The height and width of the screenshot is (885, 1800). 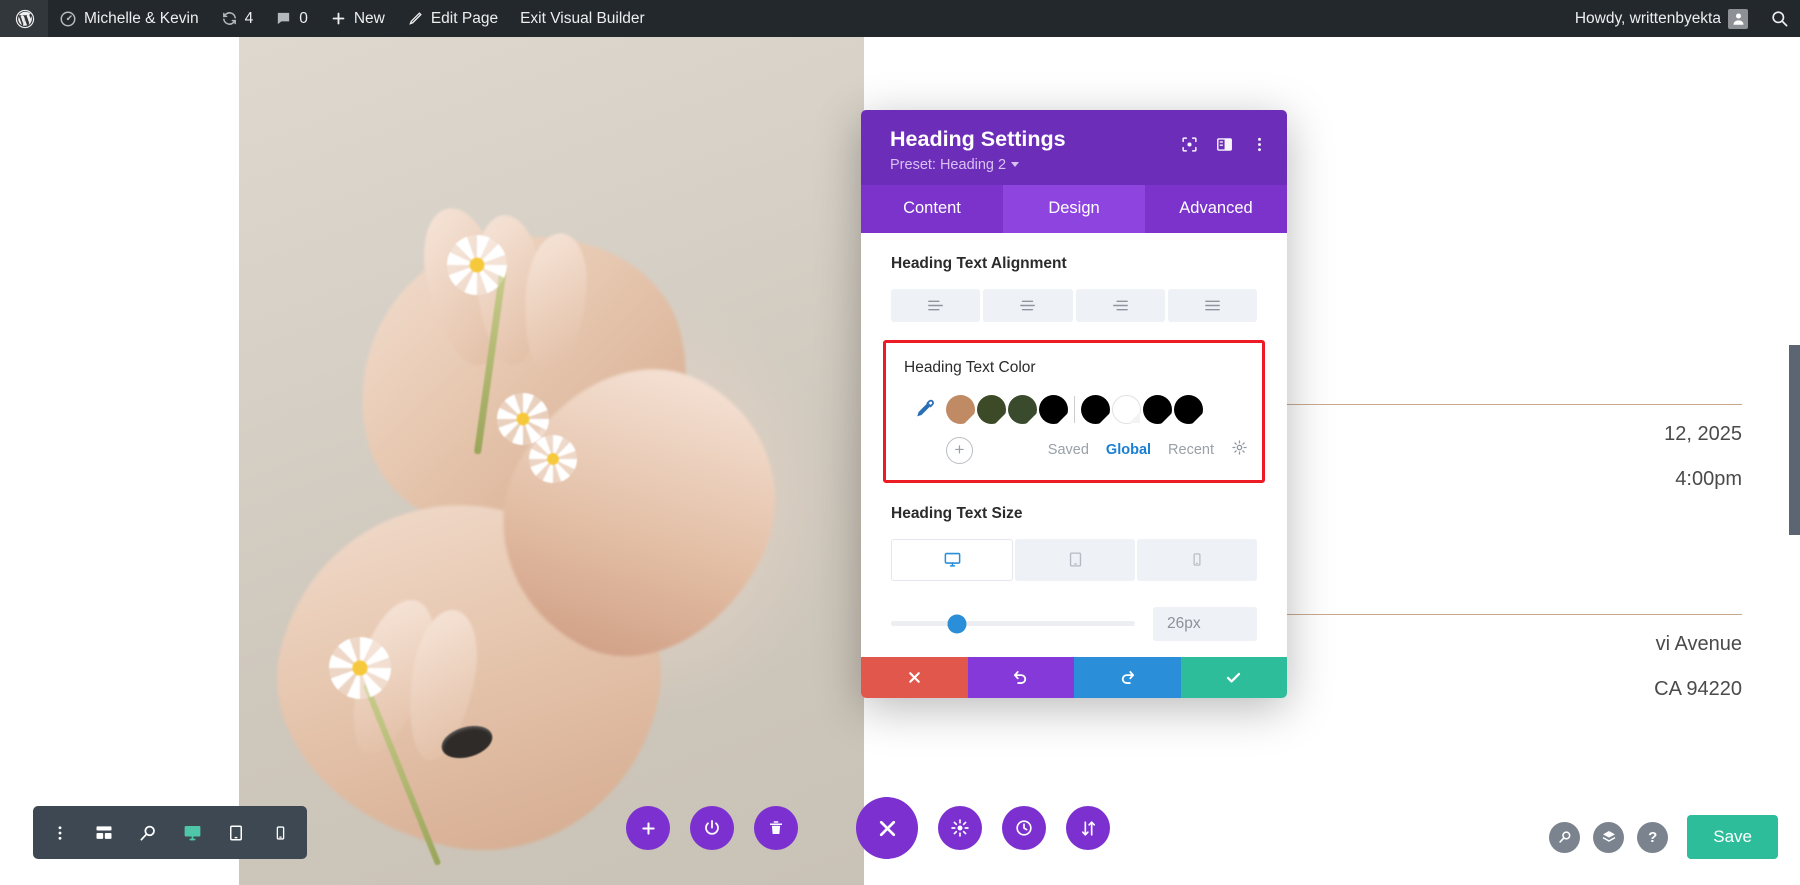 I want to click on wordpress-logo-button, so click(x=24, y=18).